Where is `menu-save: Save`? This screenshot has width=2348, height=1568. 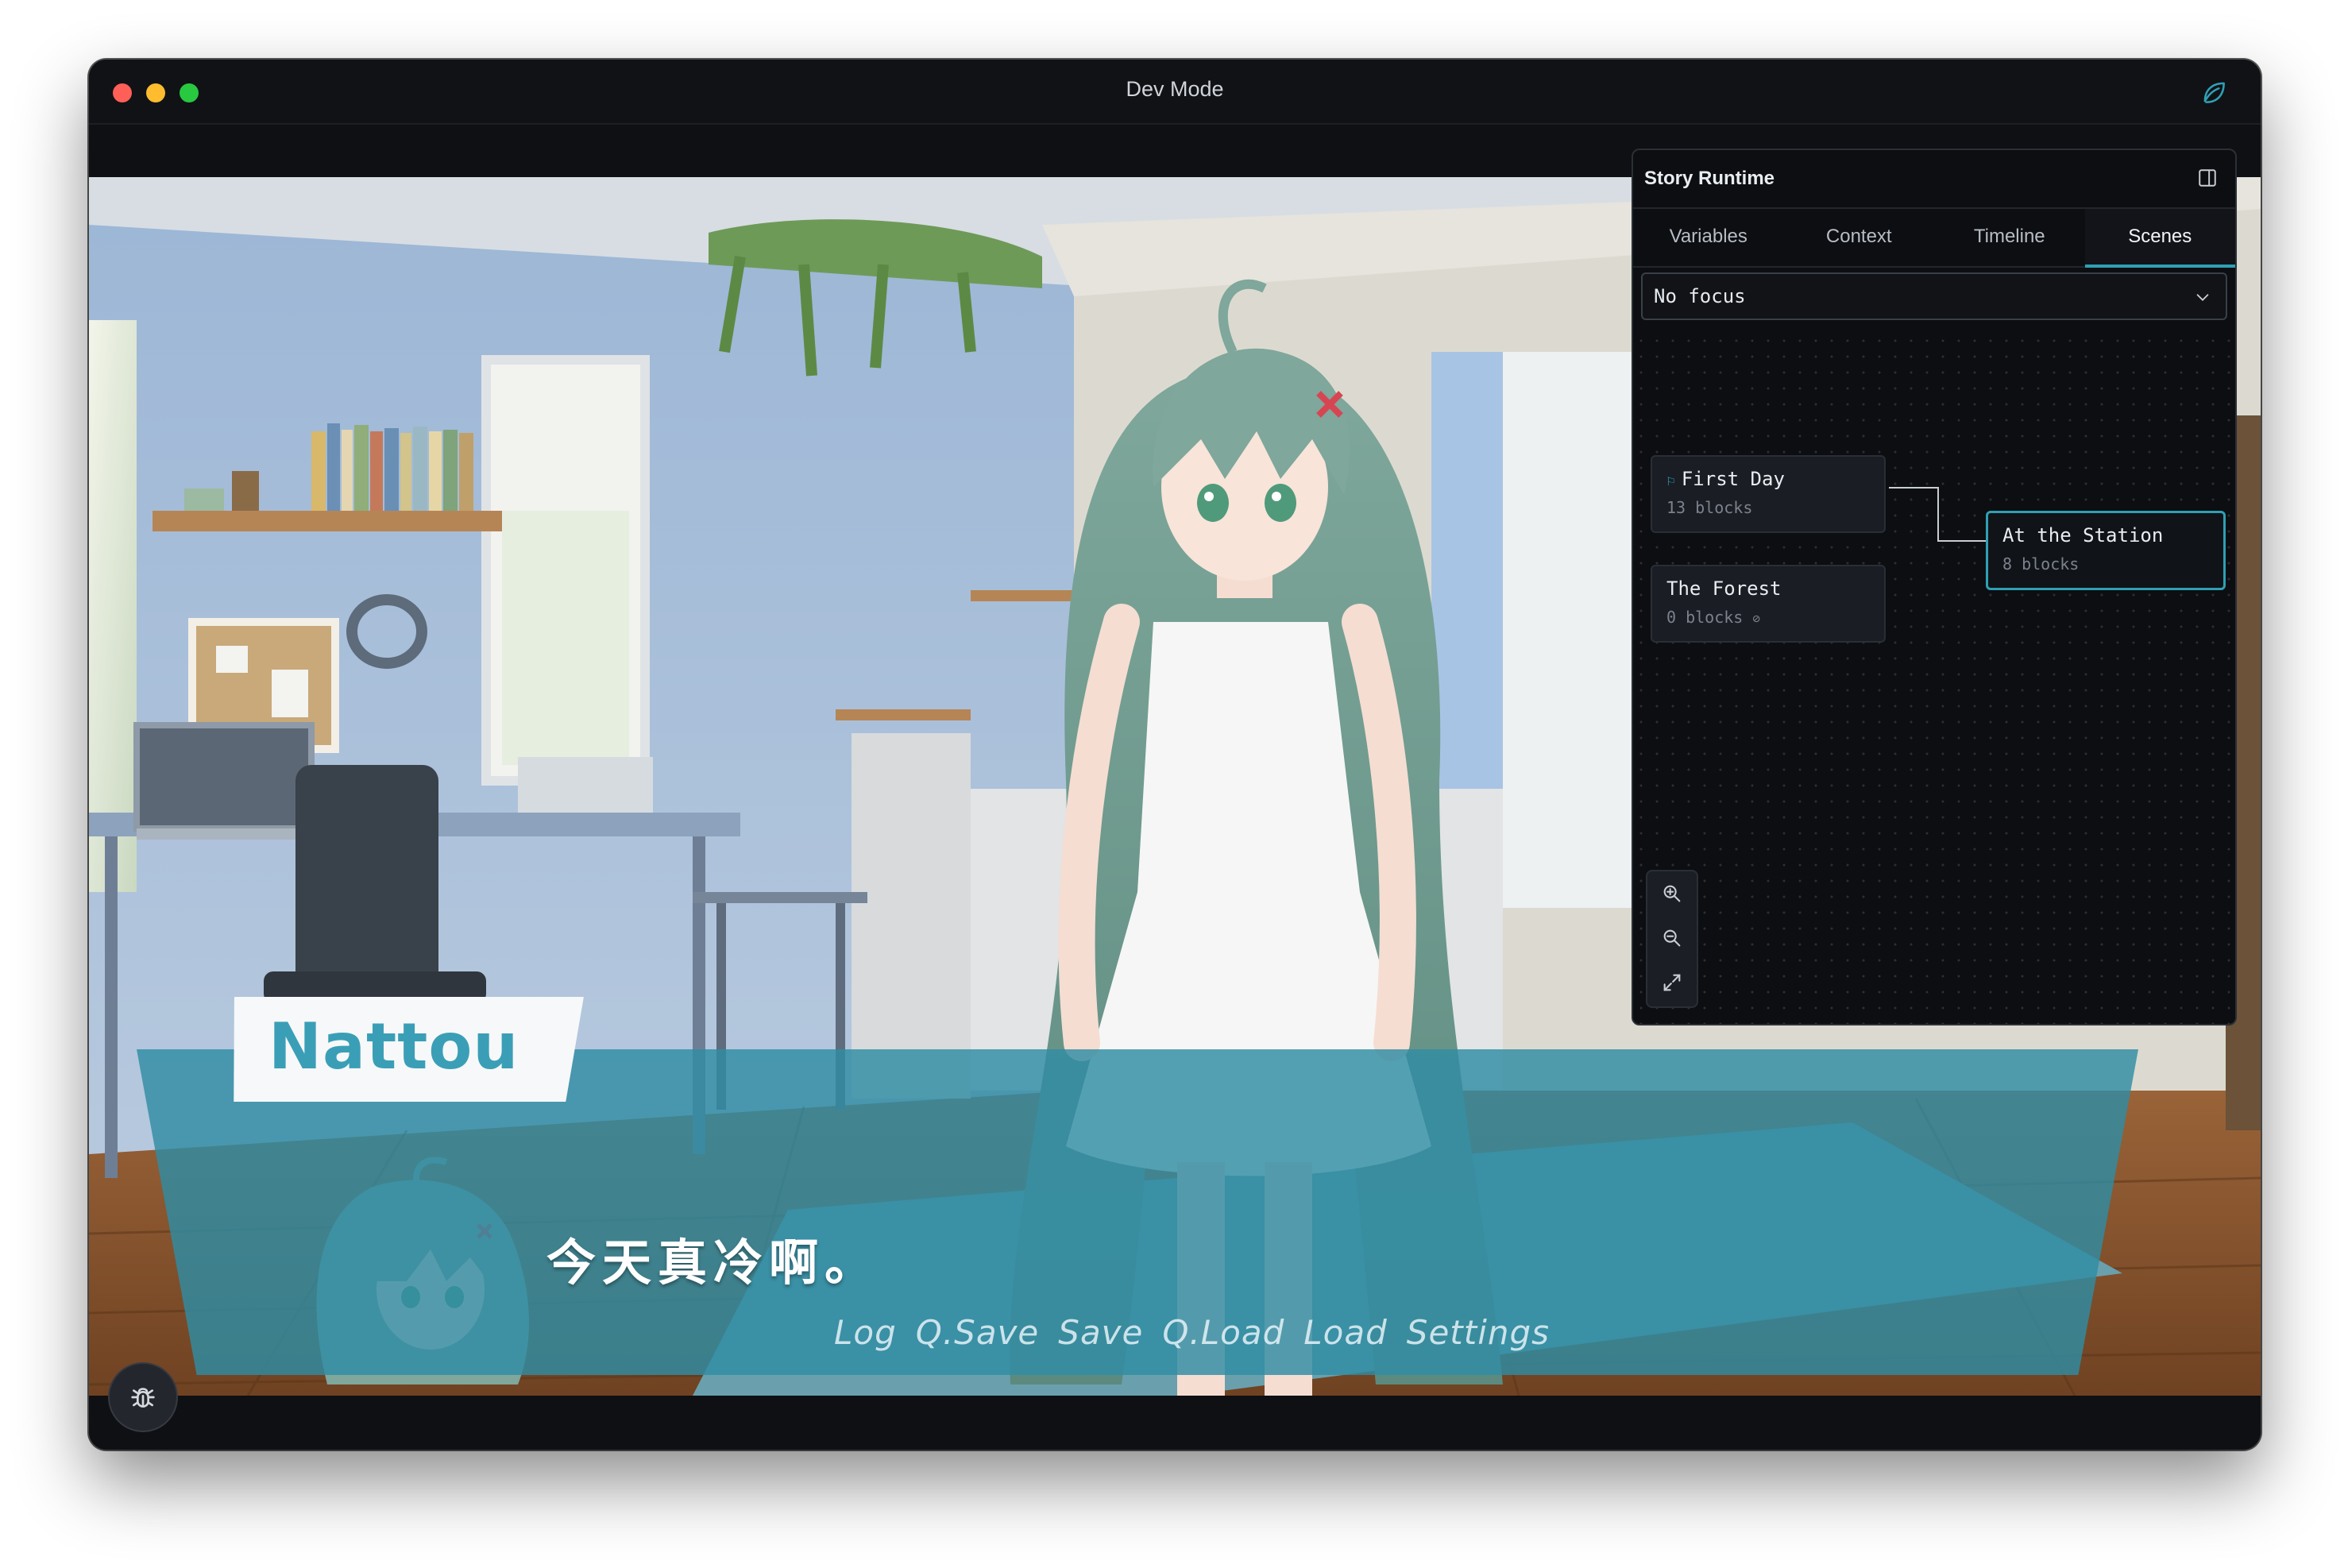
menu-save: Save is located at coordinates (1100, 1332).